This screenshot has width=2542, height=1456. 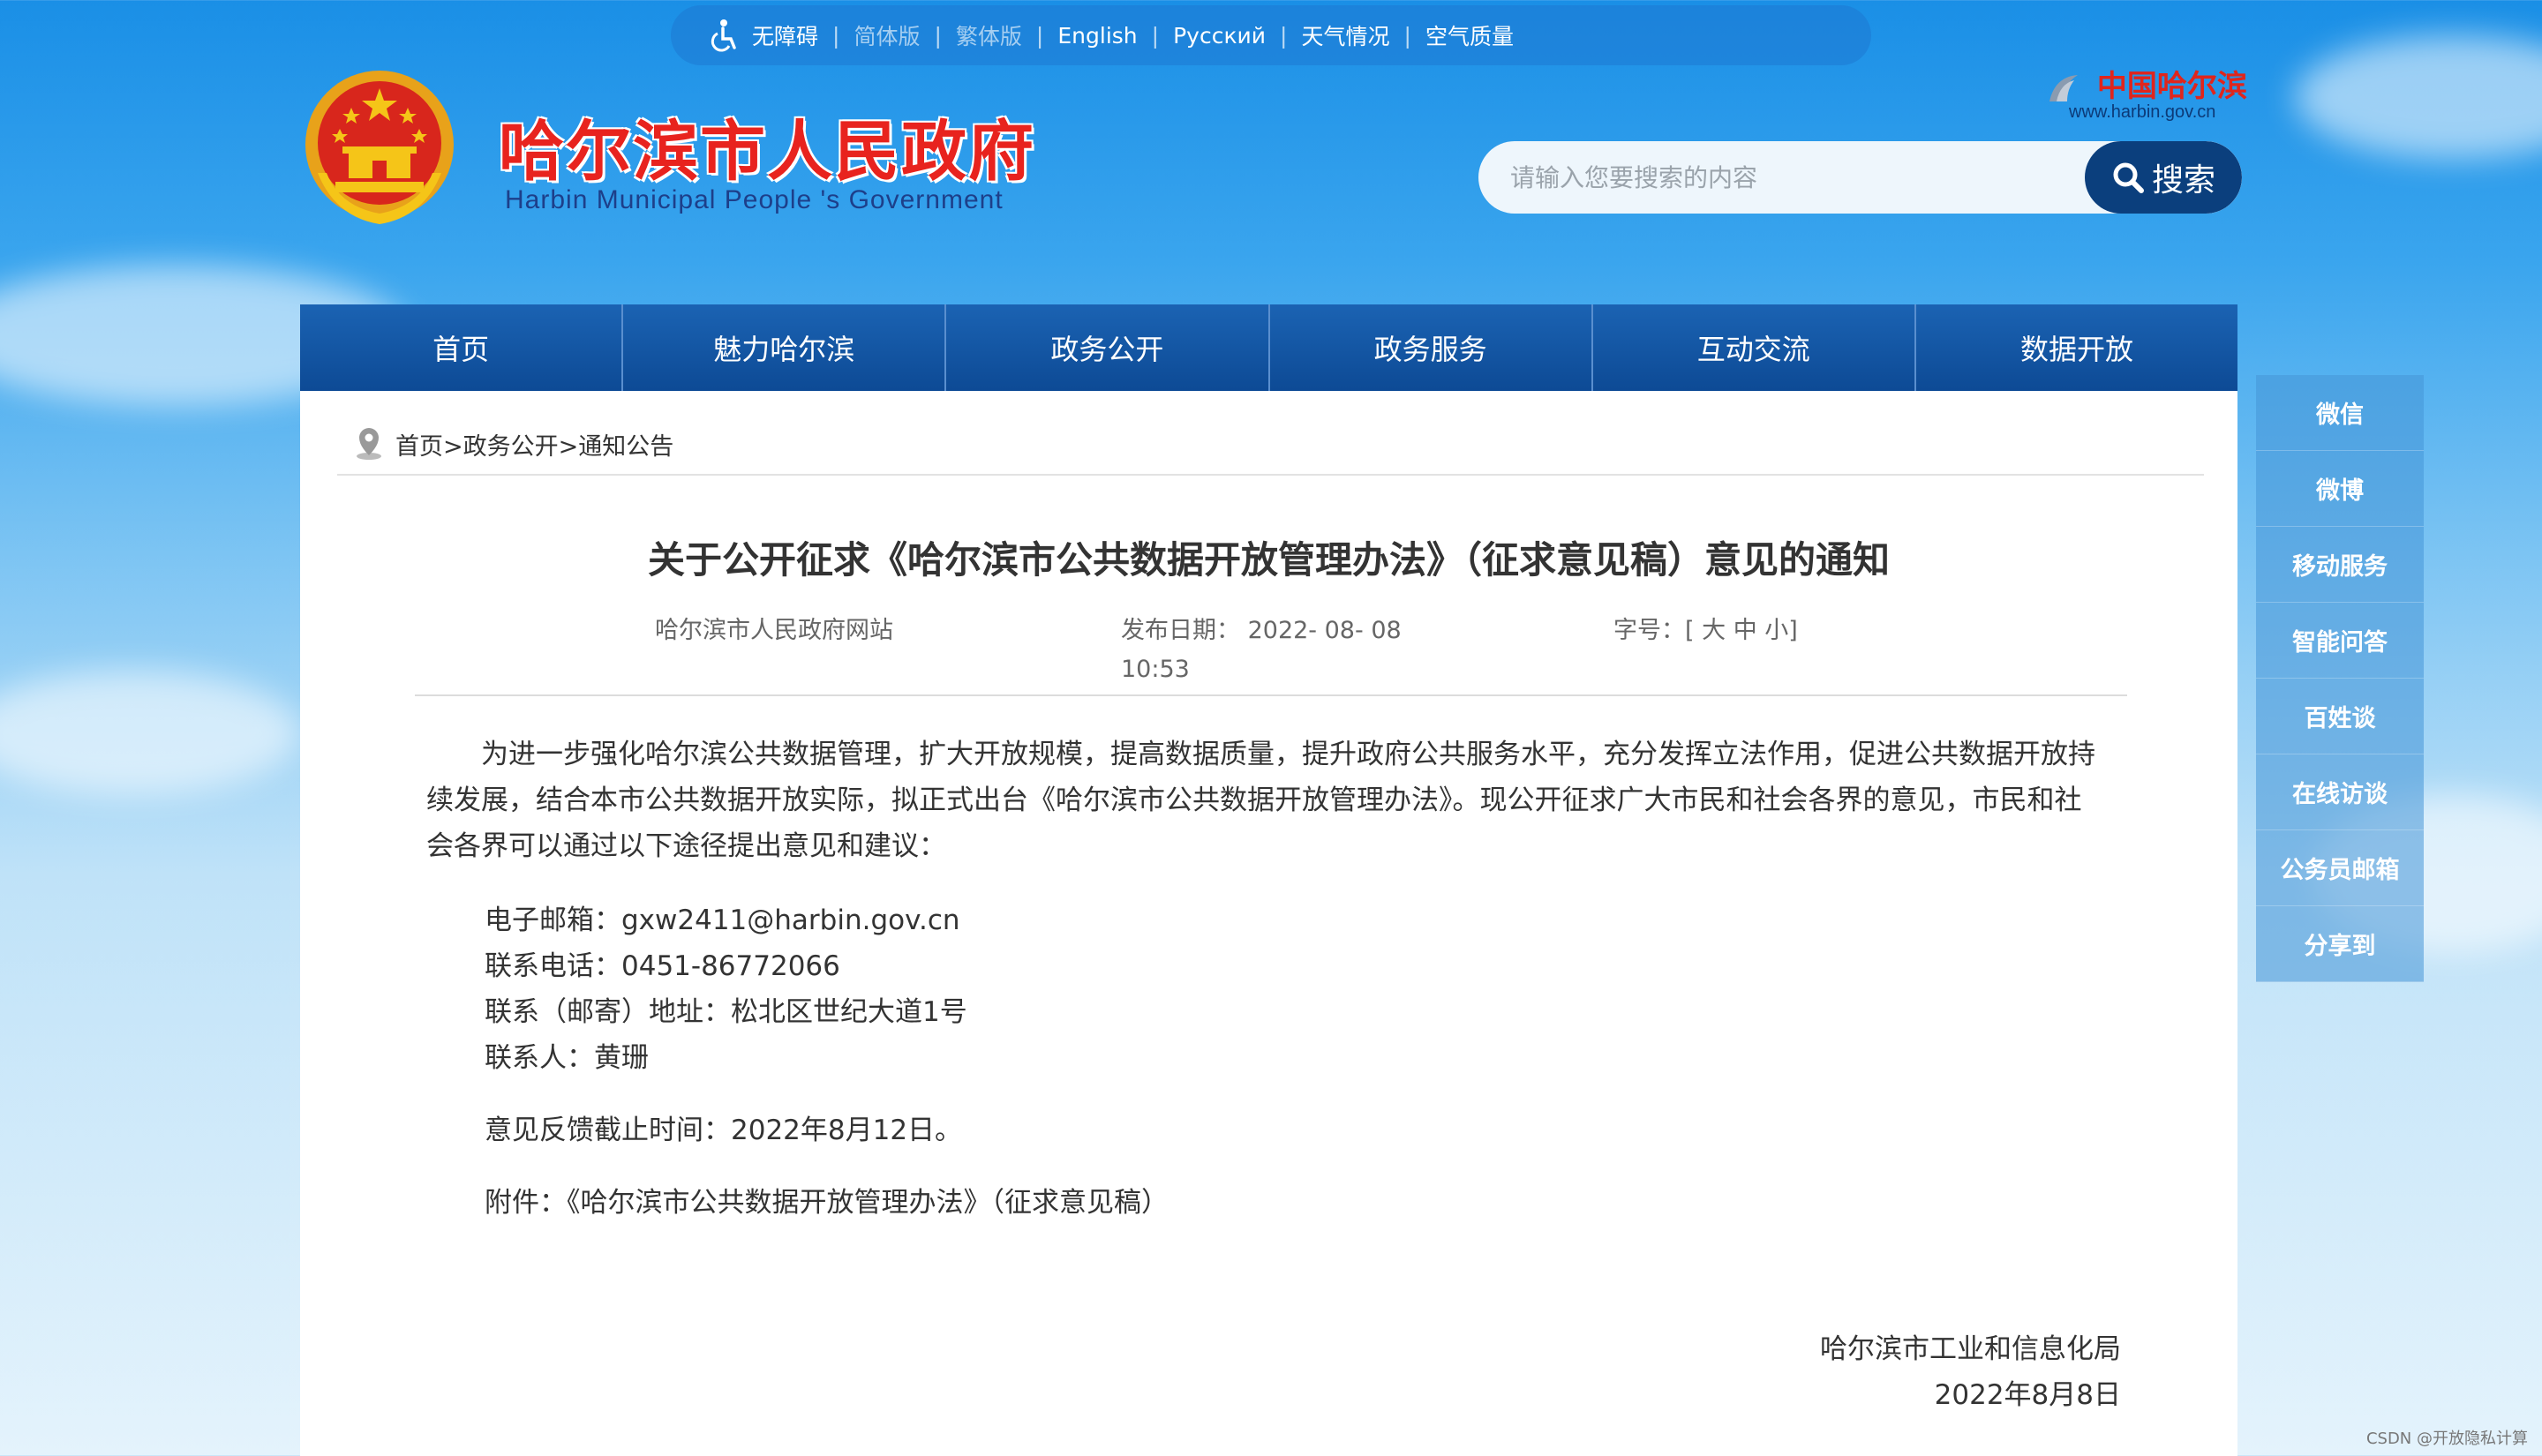 What do you see at coordinates (2340, 944) in the screenshot?
I see `side-item-share: 分享到` at bounding box center [2340, 944].